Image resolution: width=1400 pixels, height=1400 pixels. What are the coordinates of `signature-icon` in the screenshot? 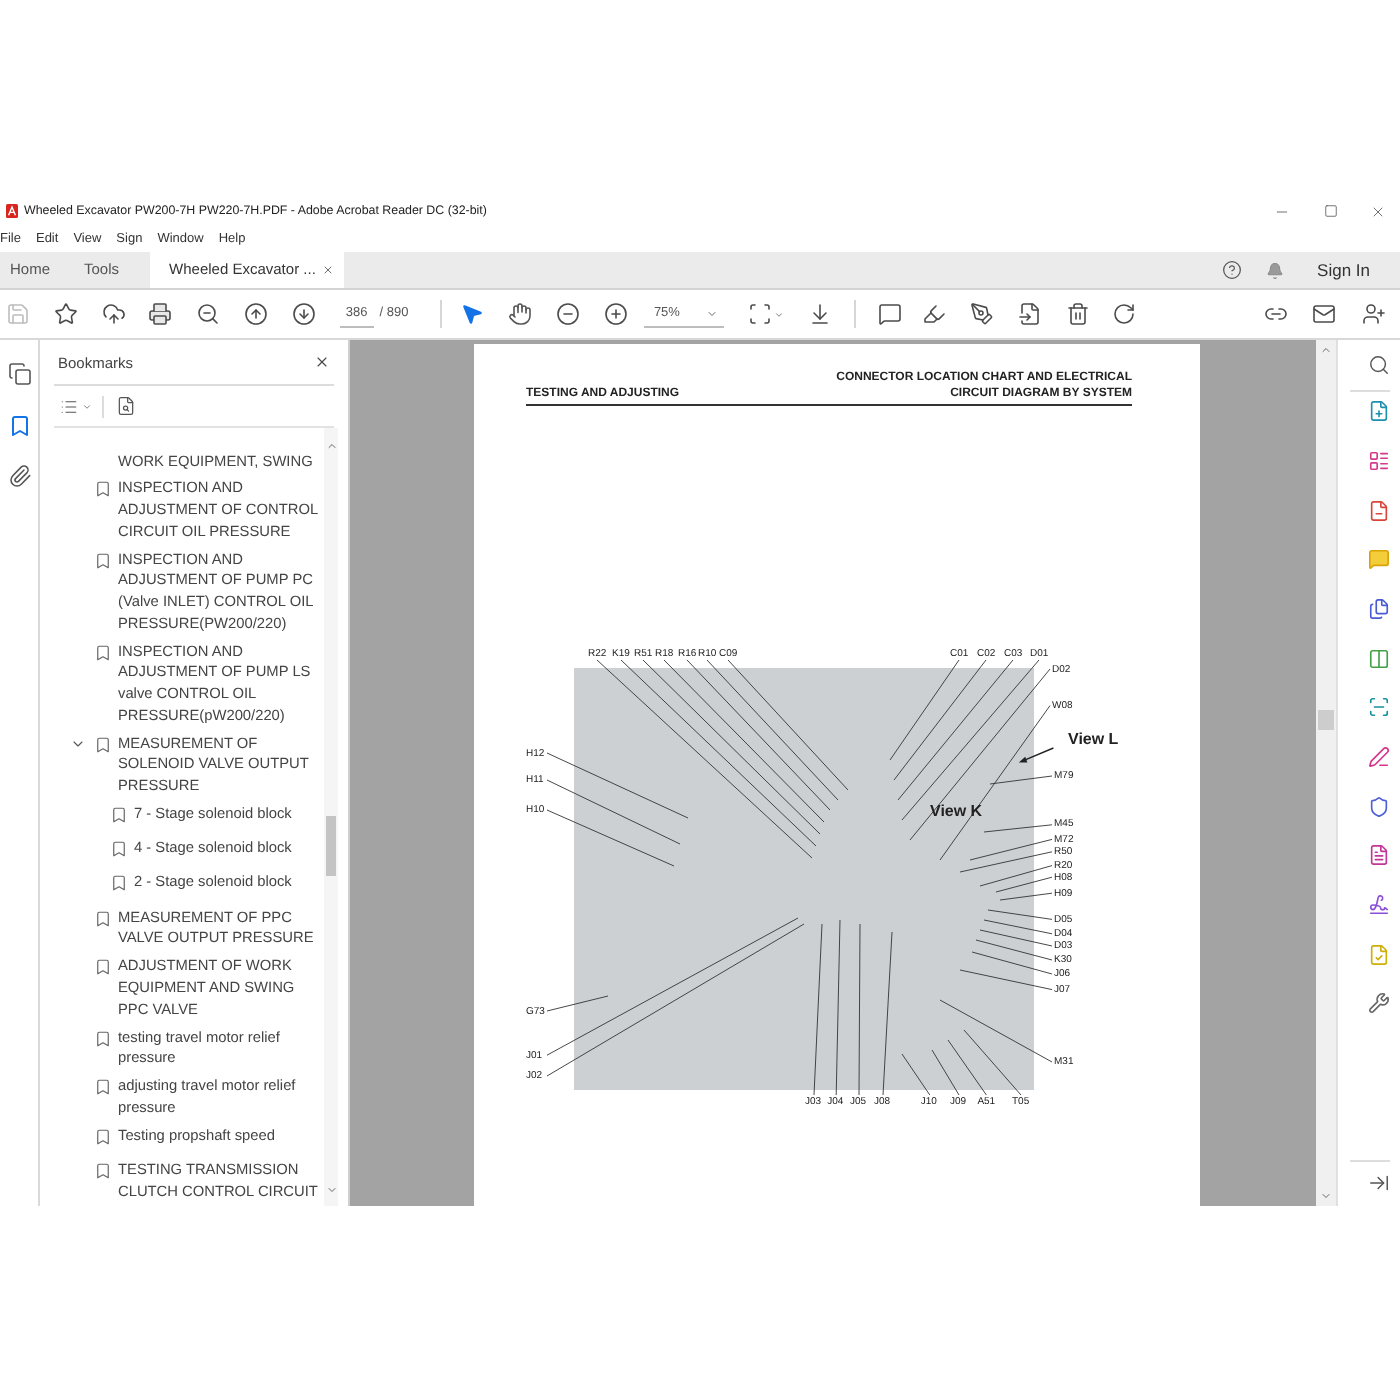 It's located at (1379, 905).